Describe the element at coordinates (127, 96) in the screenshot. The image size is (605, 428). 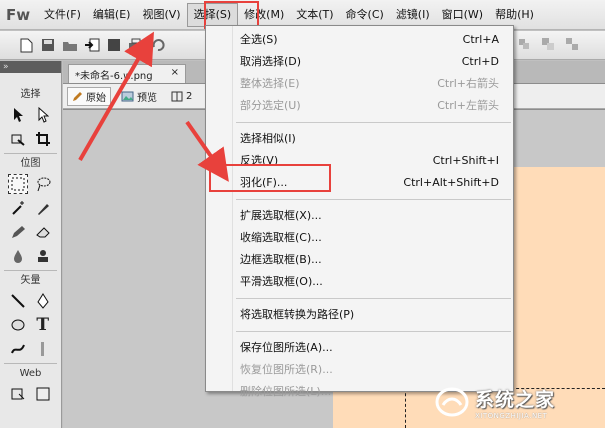
I see `image-icon` at that location.